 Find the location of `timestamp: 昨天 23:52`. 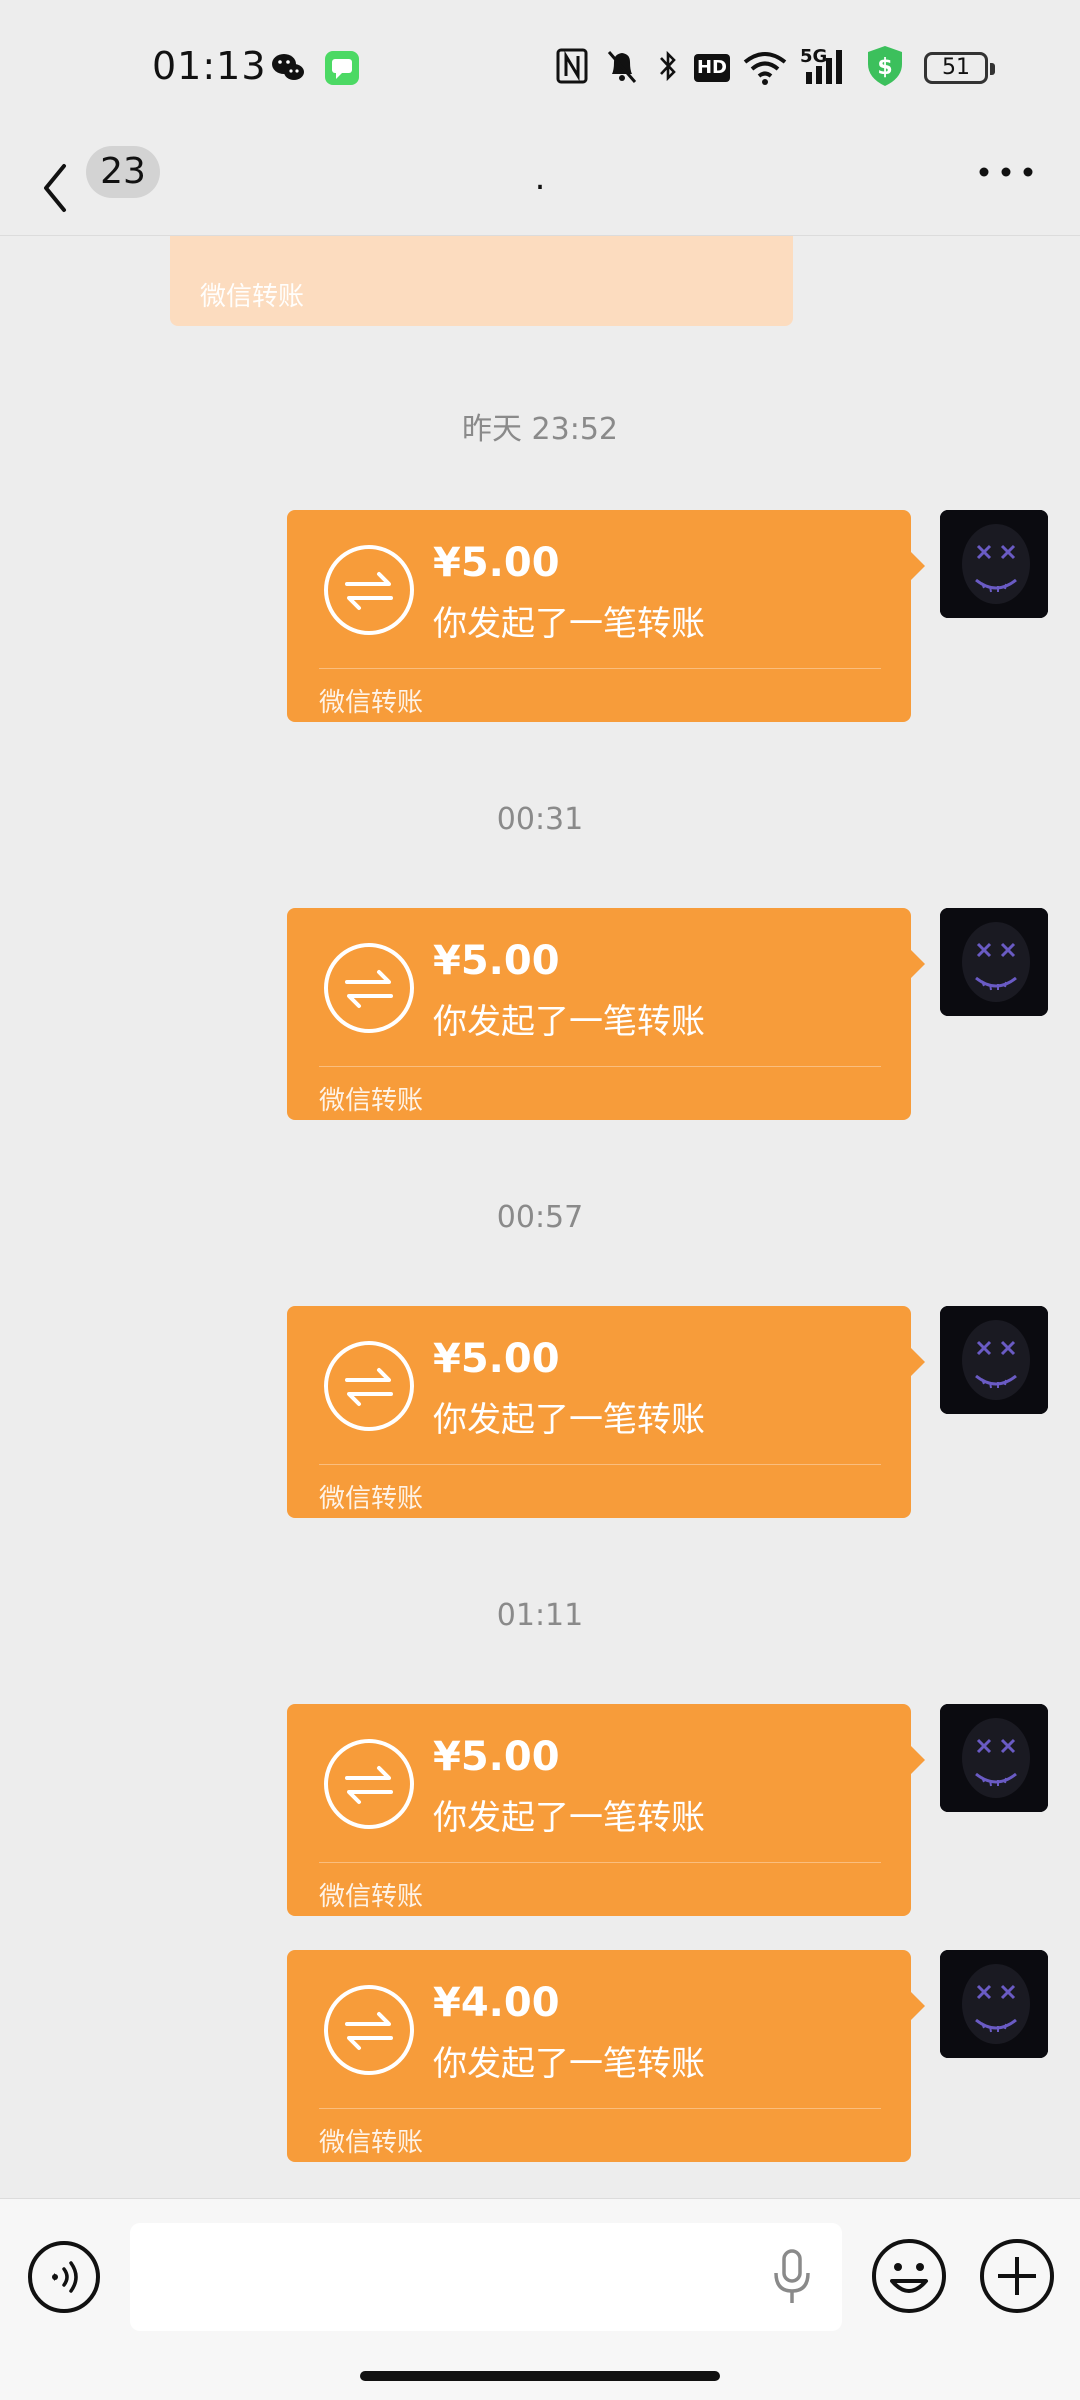

timestamp: 昨天 23:52 is located at coordinates (540, 429).